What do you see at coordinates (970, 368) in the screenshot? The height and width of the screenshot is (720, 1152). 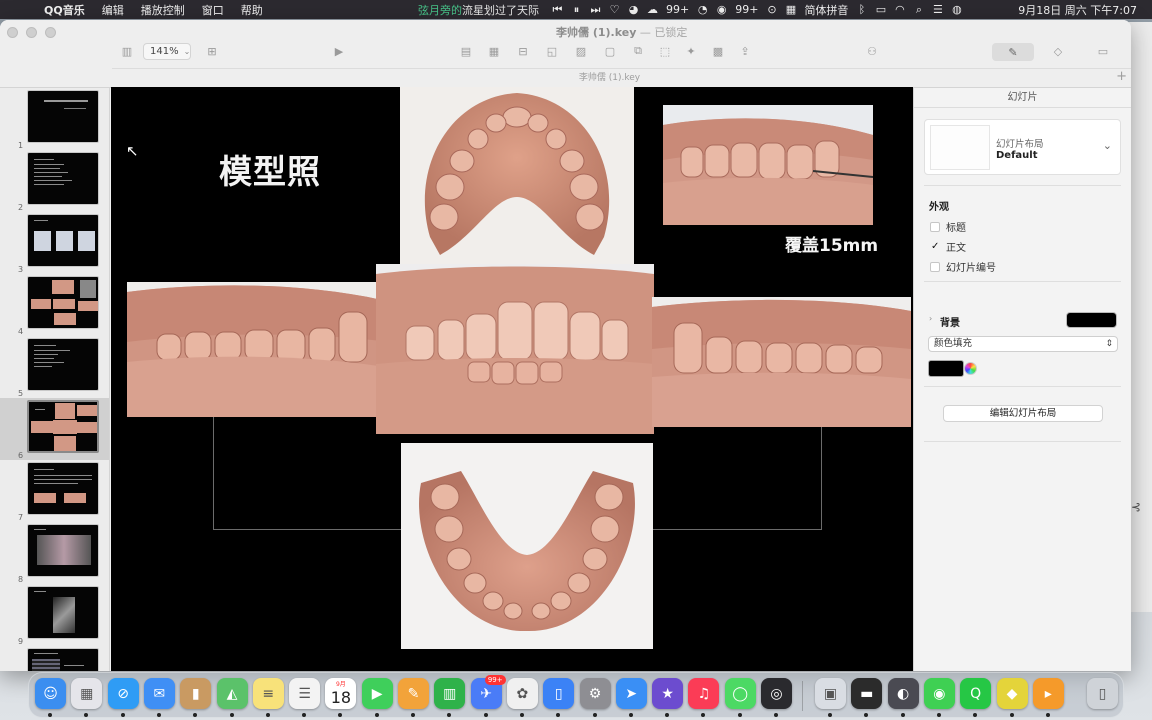 I see `color-wheel-icon` at bounding box center [970, 368].